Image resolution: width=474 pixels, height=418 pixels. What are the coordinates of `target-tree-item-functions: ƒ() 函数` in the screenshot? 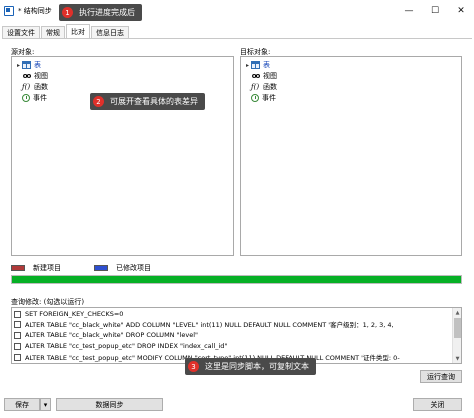 It's located at (260, 87).